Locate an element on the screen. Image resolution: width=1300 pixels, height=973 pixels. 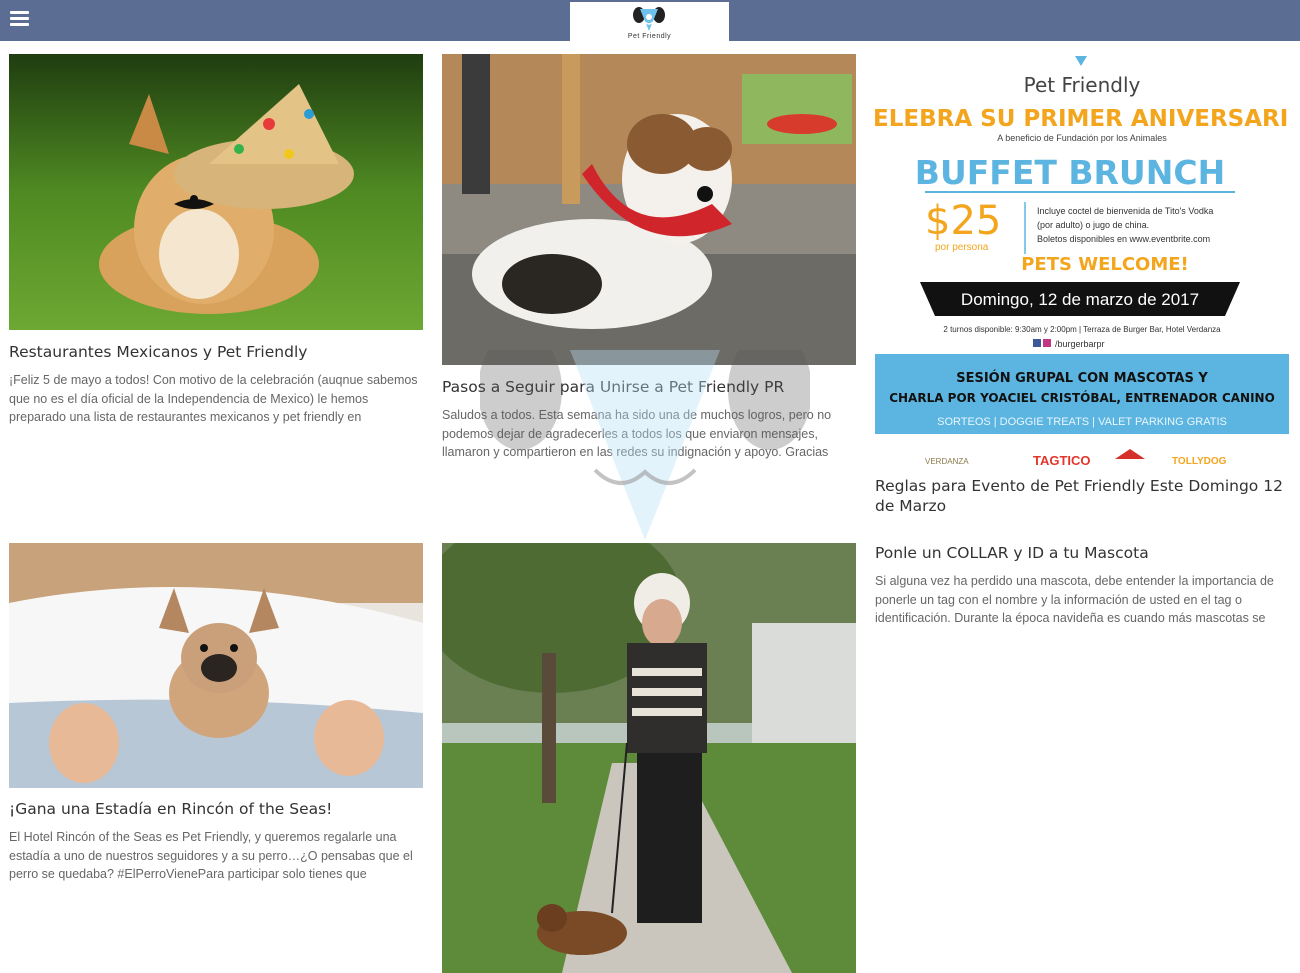
logo-text: Pet Friendly is located at coordinates (649, 36).